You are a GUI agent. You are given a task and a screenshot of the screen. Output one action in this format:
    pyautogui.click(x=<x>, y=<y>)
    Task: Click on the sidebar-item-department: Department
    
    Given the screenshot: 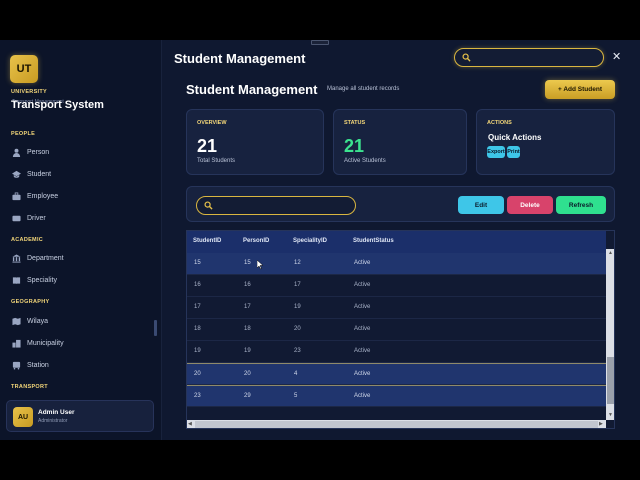 What is the action you would take?
    pyautogui.click(x=38, y=258)
    